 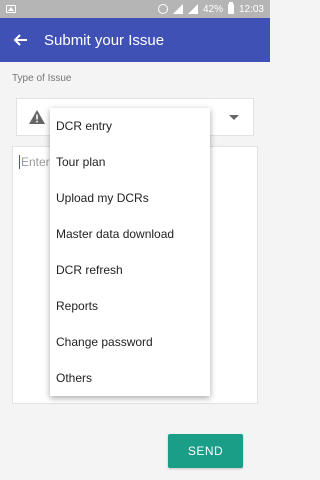 I want to click on battery-percent: 42%, so click(x=212, y=9).